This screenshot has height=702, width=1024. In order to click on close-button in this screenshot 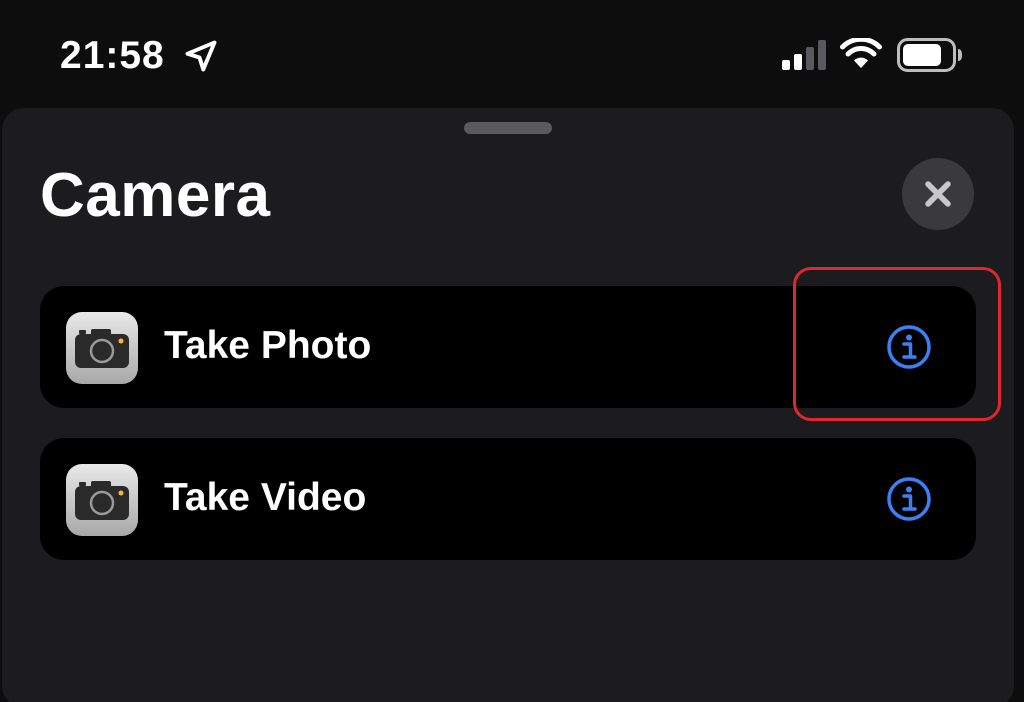, I will do `click(938, 194)`.